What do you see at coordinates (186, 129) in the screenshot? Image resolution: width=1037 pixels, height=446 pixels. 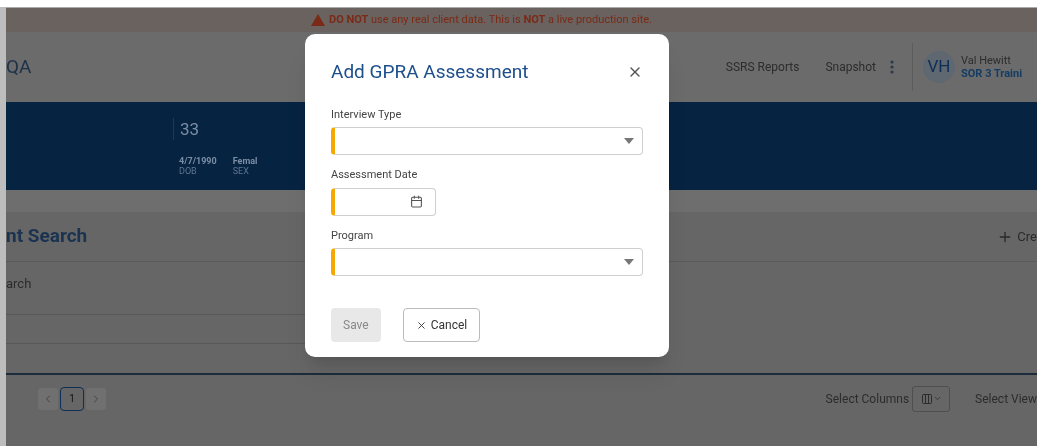 I see `client-age: 33` at bounding box center [186, 129].